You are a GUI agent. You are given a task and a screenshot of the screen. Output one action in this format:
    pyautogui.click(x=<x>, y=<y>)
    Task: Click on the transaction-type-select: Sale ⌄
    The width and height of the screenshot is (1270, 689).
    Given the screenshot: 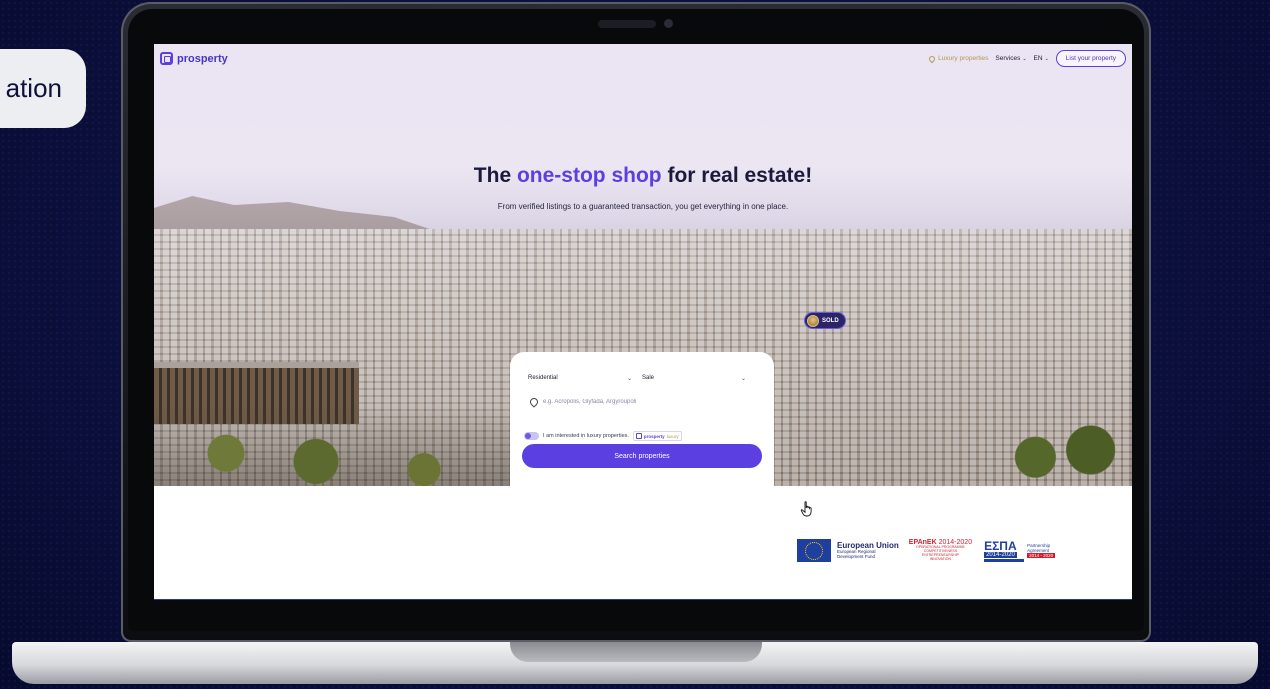 What is the action you would take?
    pyautogui.click(x=699, y=378)
    